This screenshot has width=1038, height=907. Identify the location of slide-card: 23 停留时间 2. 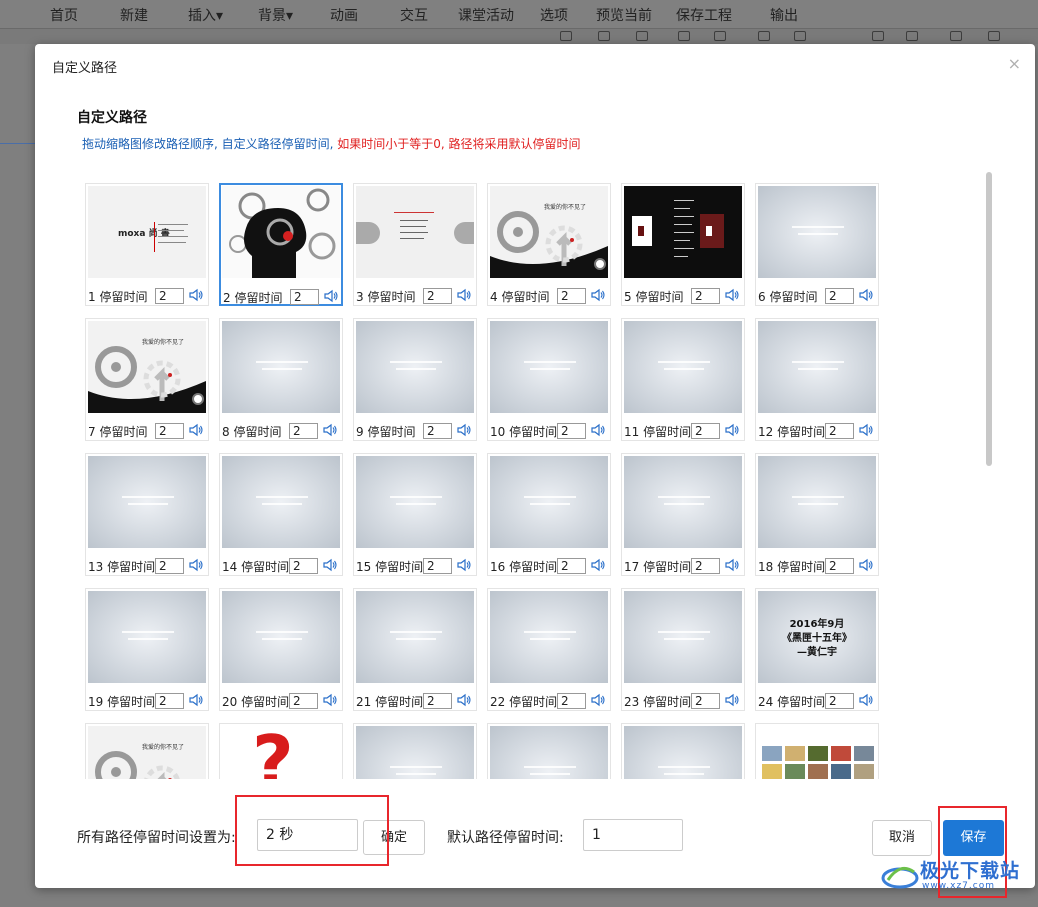
(683, 649).